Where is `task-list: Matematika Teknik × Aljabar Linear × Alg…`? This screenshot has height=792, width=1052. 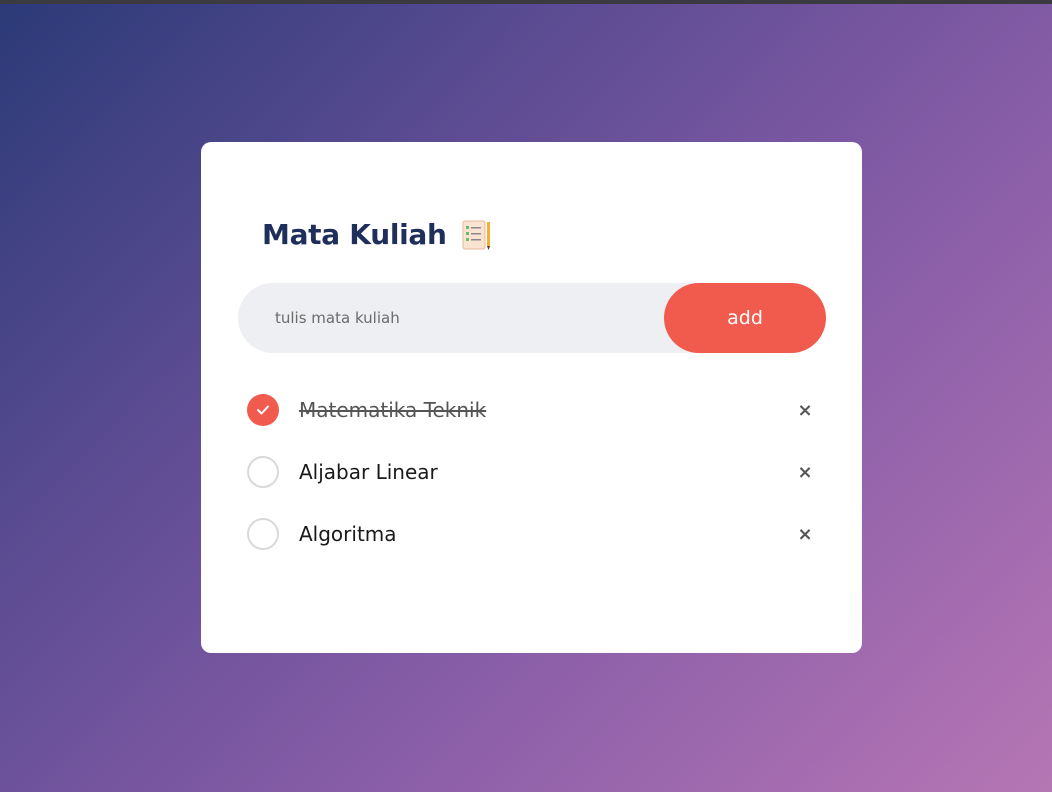
task-list: Matematika Teknik × Aljabar Linear × Alg… is located at coordinates (532, 487).